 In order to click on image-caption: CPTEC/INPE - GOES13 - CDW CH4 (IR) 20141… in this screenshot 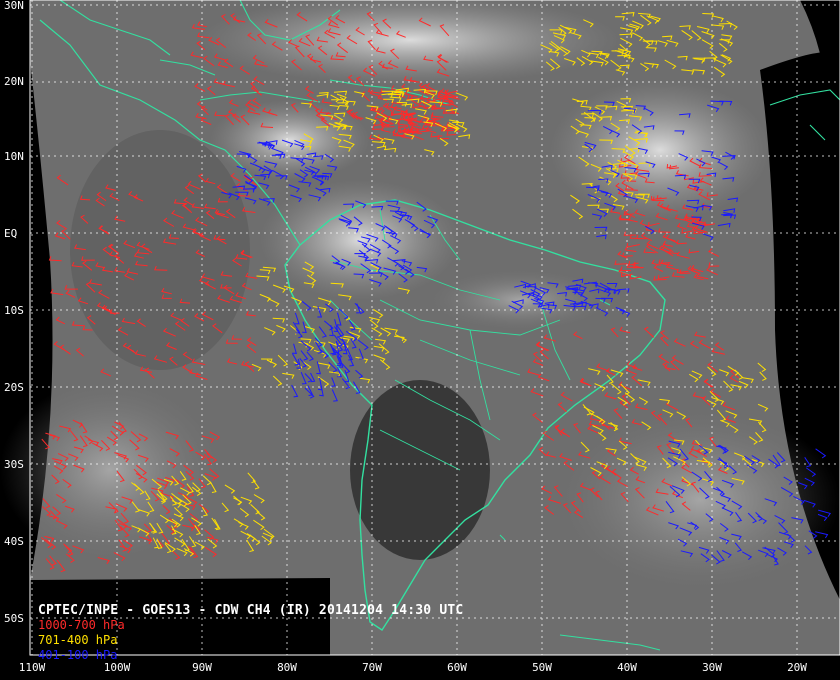, I will do `click(250, 633)`.